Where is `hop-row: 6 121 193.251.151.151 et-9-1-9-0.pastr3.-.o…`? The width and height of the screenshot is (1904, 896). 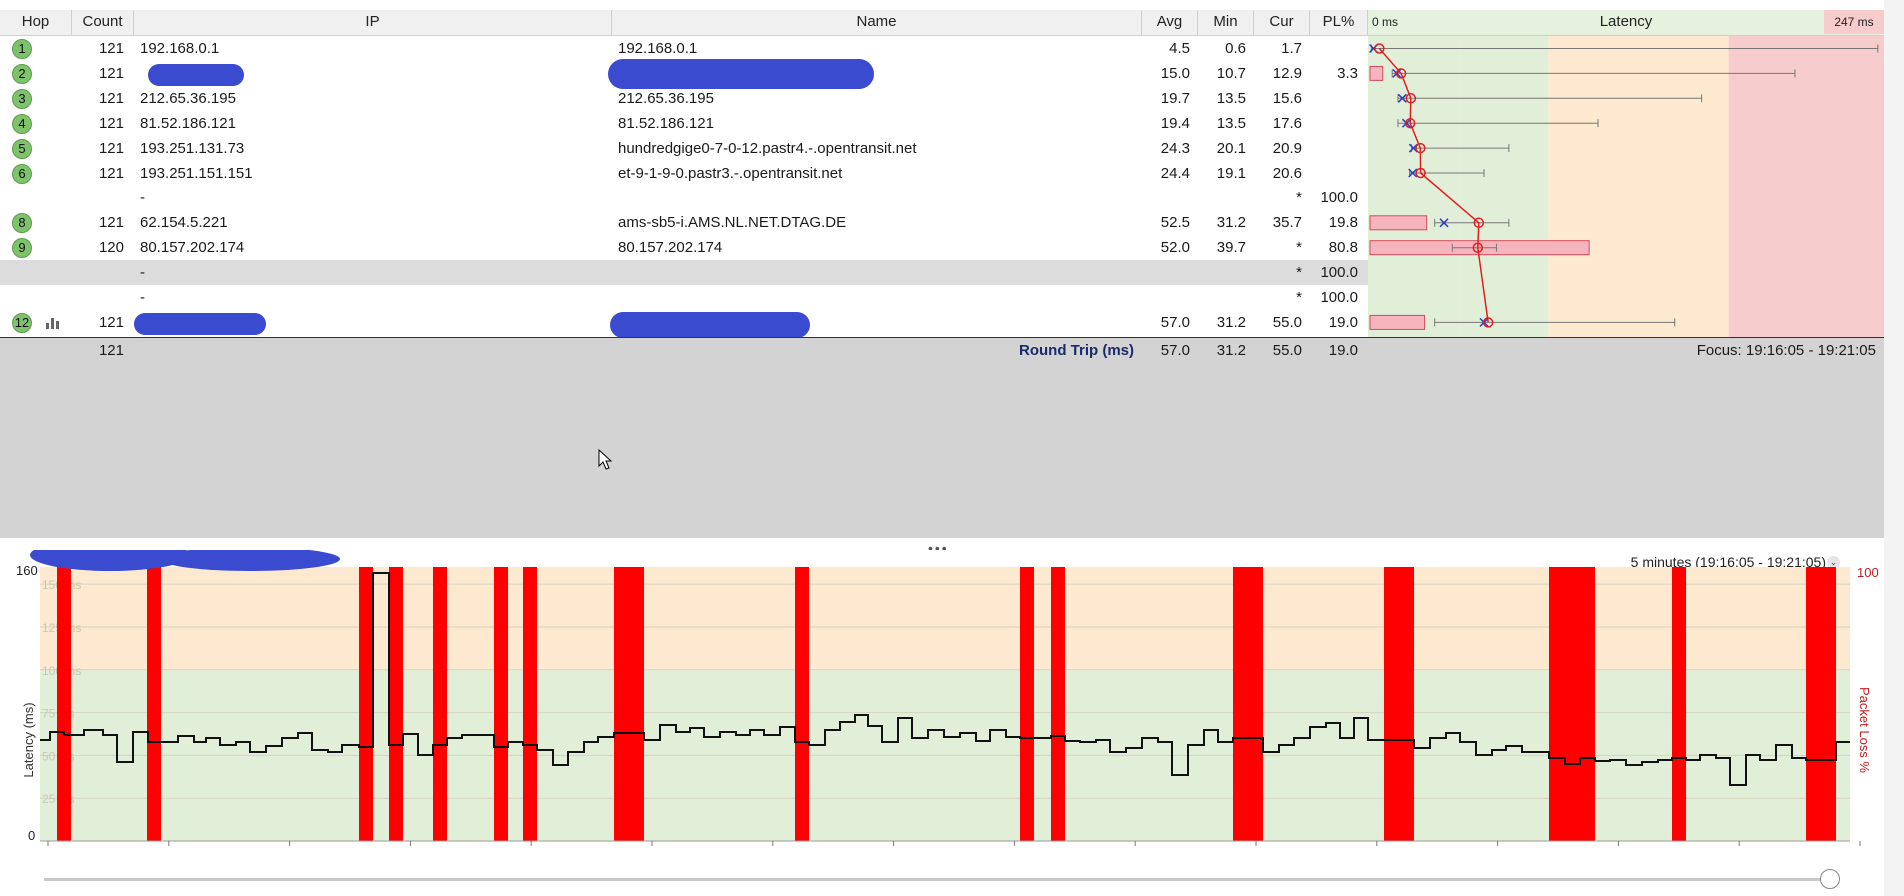
hop-row: 6 121 193.251.151.151 et-9-1-9-0.pastr3.-.o… is located at coordinates (684, 173).